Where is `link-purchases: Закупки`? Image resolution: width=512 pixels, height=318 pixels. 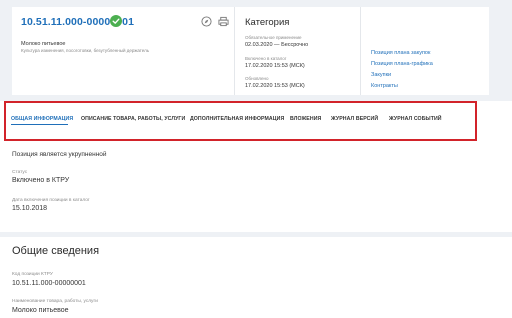
link-purchases: Закупки is located at coordinates (381, 75).